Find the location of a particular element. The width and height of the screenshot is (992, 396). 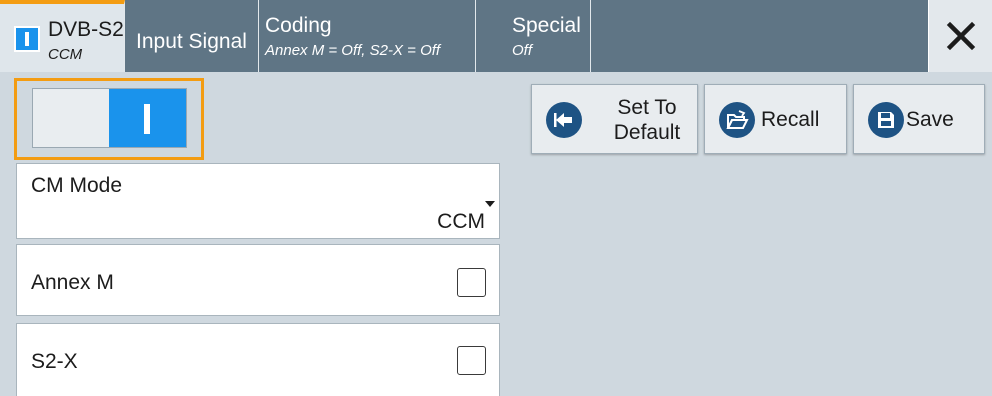

tab-title: Input Signal is located at coordinates (191, 41).